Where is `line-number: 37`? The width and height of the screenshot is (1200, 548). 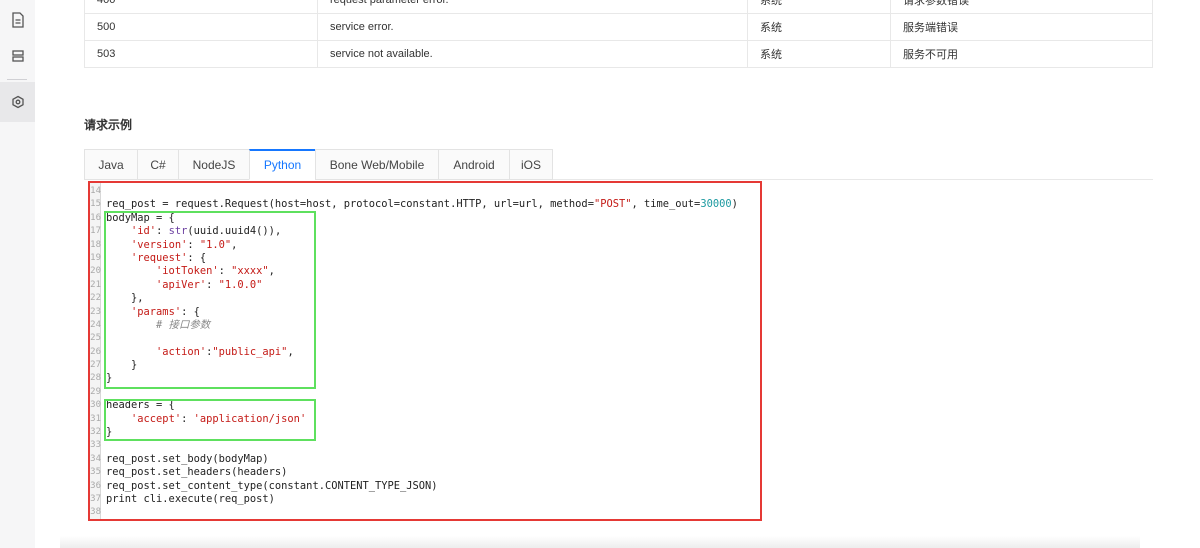
line-number: 37 is located at coordinates (95, 498).